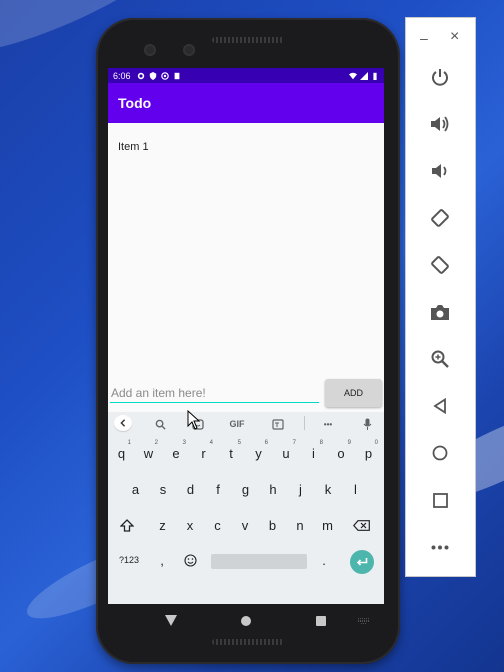 The height and width of the screenshot is (672, 504). Describe the element at coordinates (327, 525) in the screenshot. I see `key-m: m` at that location.